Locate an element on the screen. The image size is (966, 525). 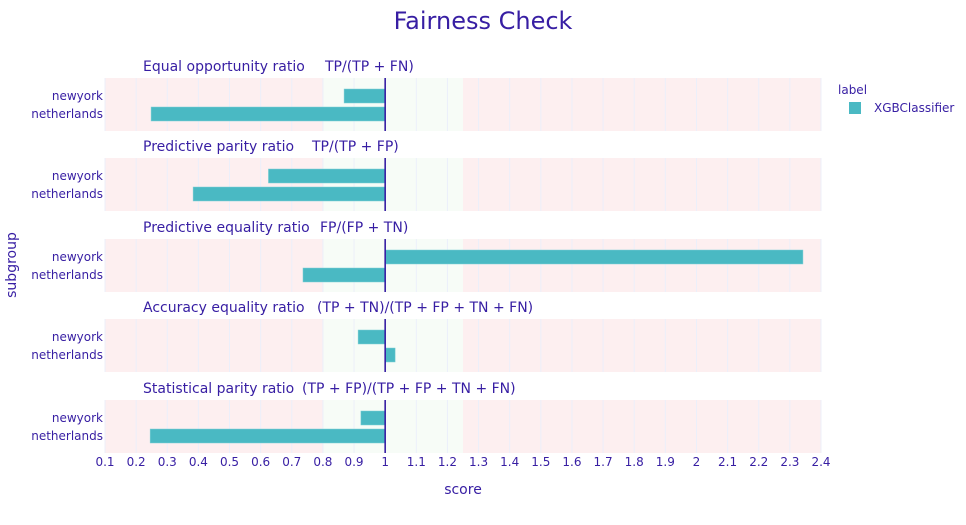
x-tick-label: 0.9 is located at coordinates (353, 462).